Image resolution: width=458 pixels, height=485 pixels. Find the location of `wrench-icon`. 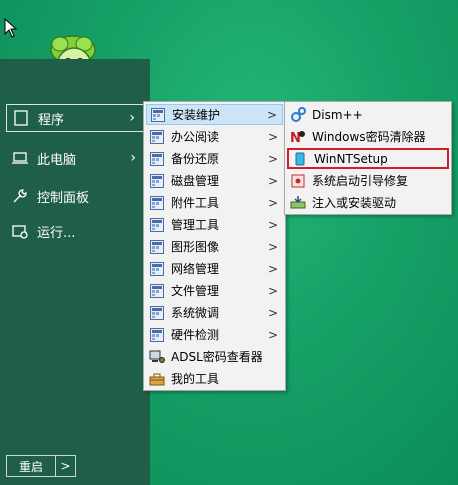

wrench-icon is located at coordinates (20, 196).